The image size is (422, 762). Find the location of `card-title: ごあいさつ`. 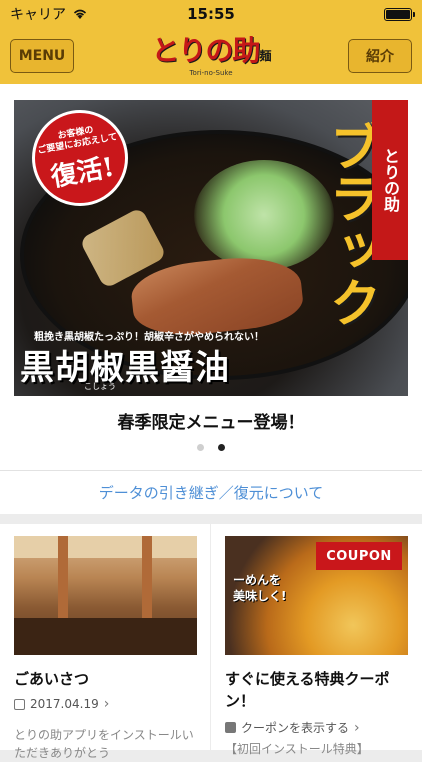

card-title: ごあいさつ is located at coordinates (52, 679).